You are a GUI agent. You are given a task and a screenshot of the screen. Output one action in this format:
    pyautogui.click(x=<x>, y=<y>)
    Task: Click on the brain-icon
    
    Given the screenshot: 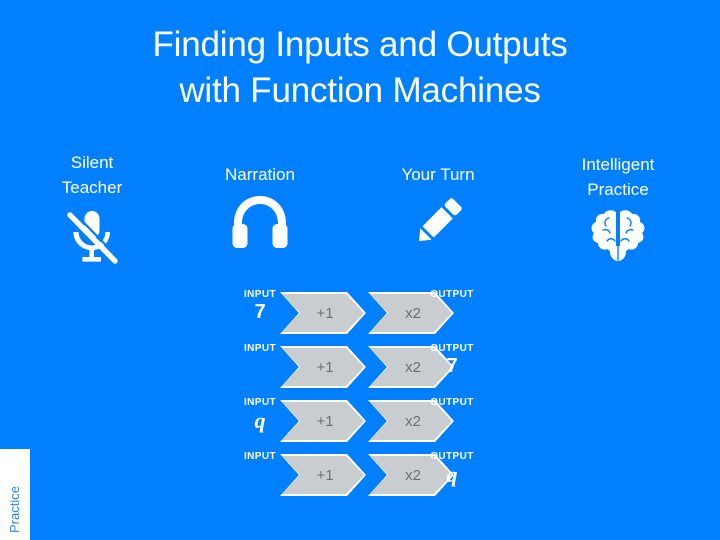 What is the action you would take?
    pyautogui.click(x=618, y=238)
    